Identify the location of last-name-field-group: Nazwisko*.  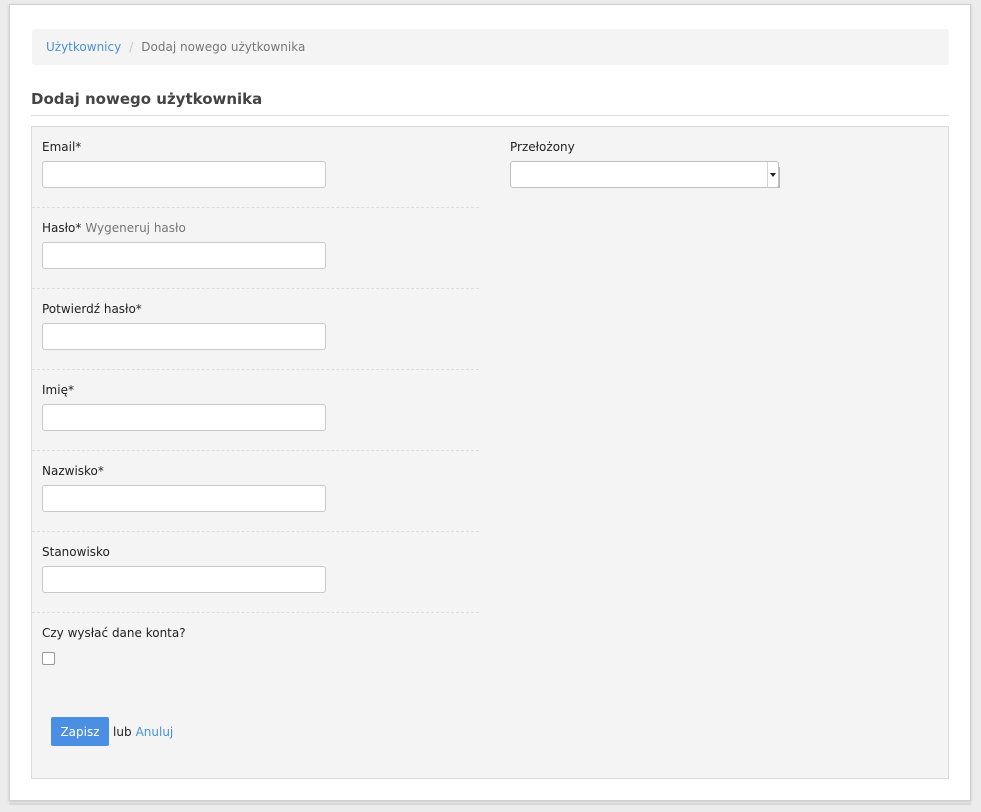
(255, 491).